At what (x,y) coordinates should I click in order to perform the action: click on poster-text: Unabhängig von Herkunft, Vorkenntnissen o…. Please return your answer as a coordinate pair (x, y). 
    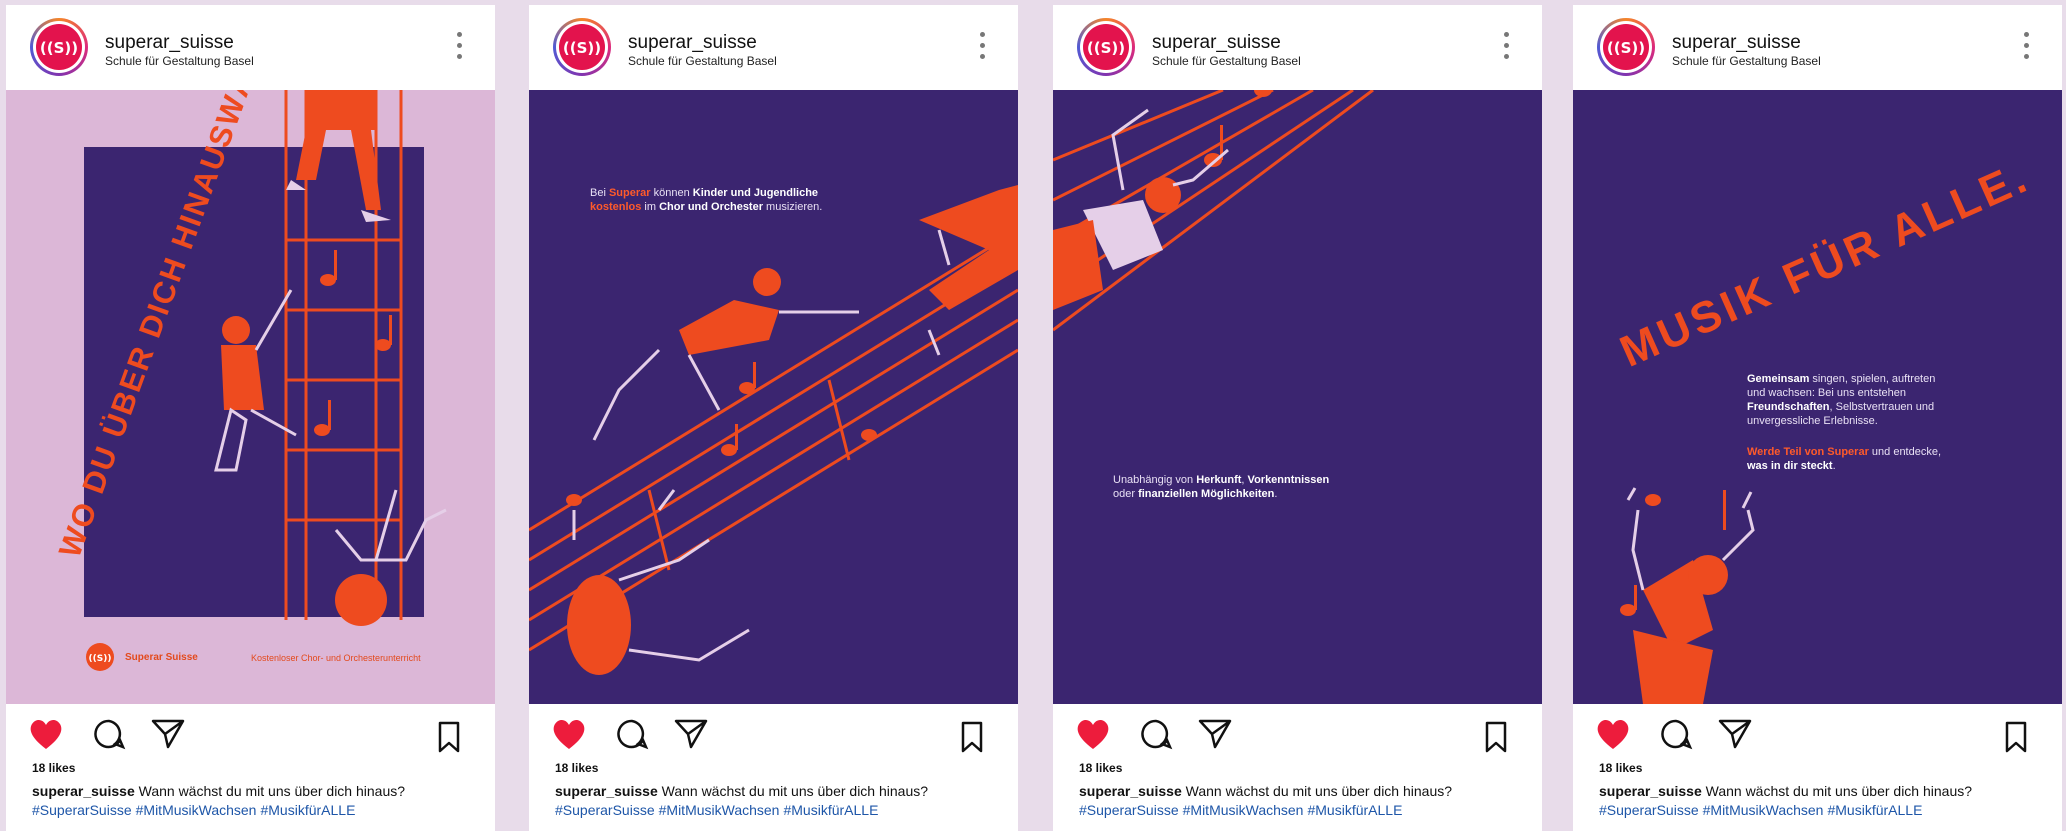
    Looking at the image, I should click on (1221, 487).